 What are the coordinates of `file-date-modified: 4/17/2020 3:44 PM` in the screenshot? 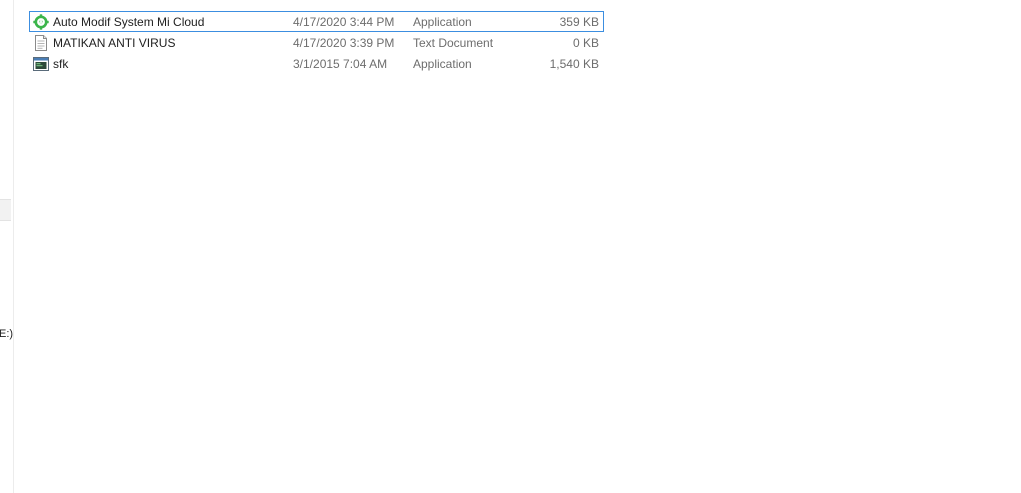 It's located at (344, 22).